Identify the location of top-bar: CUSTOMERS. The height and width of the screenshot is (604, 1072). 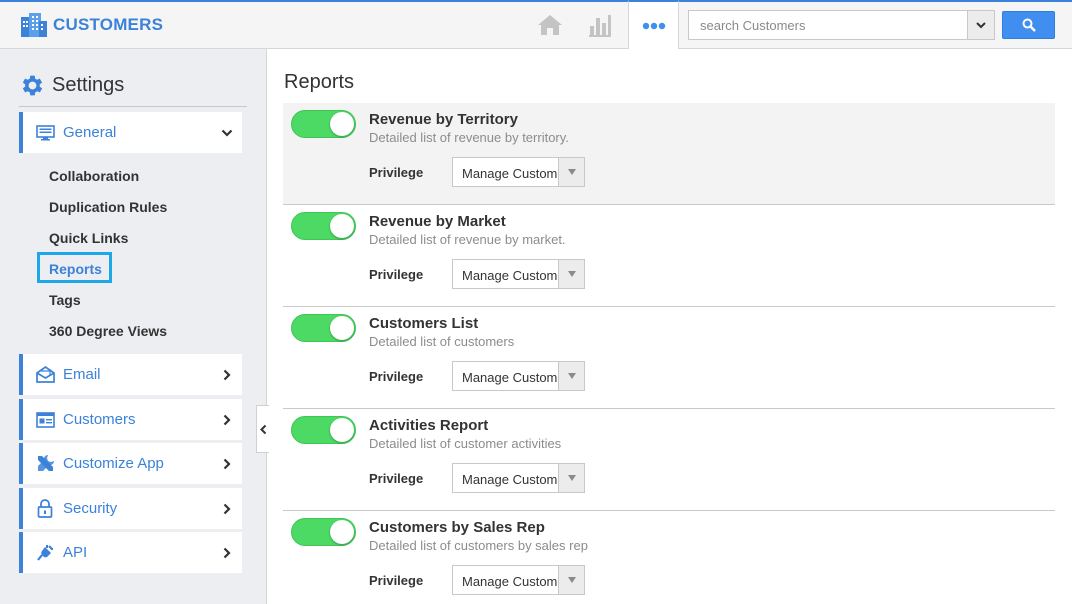
(536, 24).